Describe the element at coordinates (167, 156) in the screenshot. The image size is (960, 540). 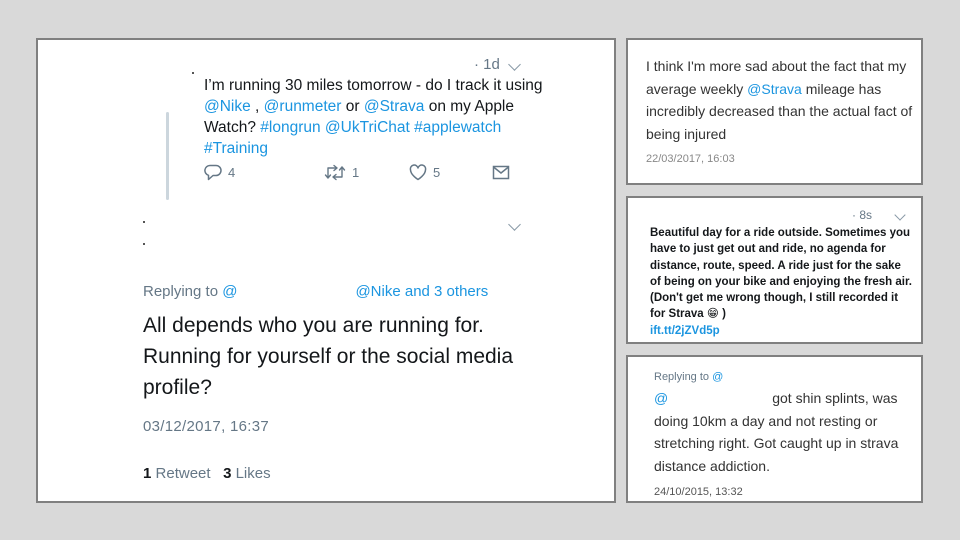
I see `thread-line` at that location.